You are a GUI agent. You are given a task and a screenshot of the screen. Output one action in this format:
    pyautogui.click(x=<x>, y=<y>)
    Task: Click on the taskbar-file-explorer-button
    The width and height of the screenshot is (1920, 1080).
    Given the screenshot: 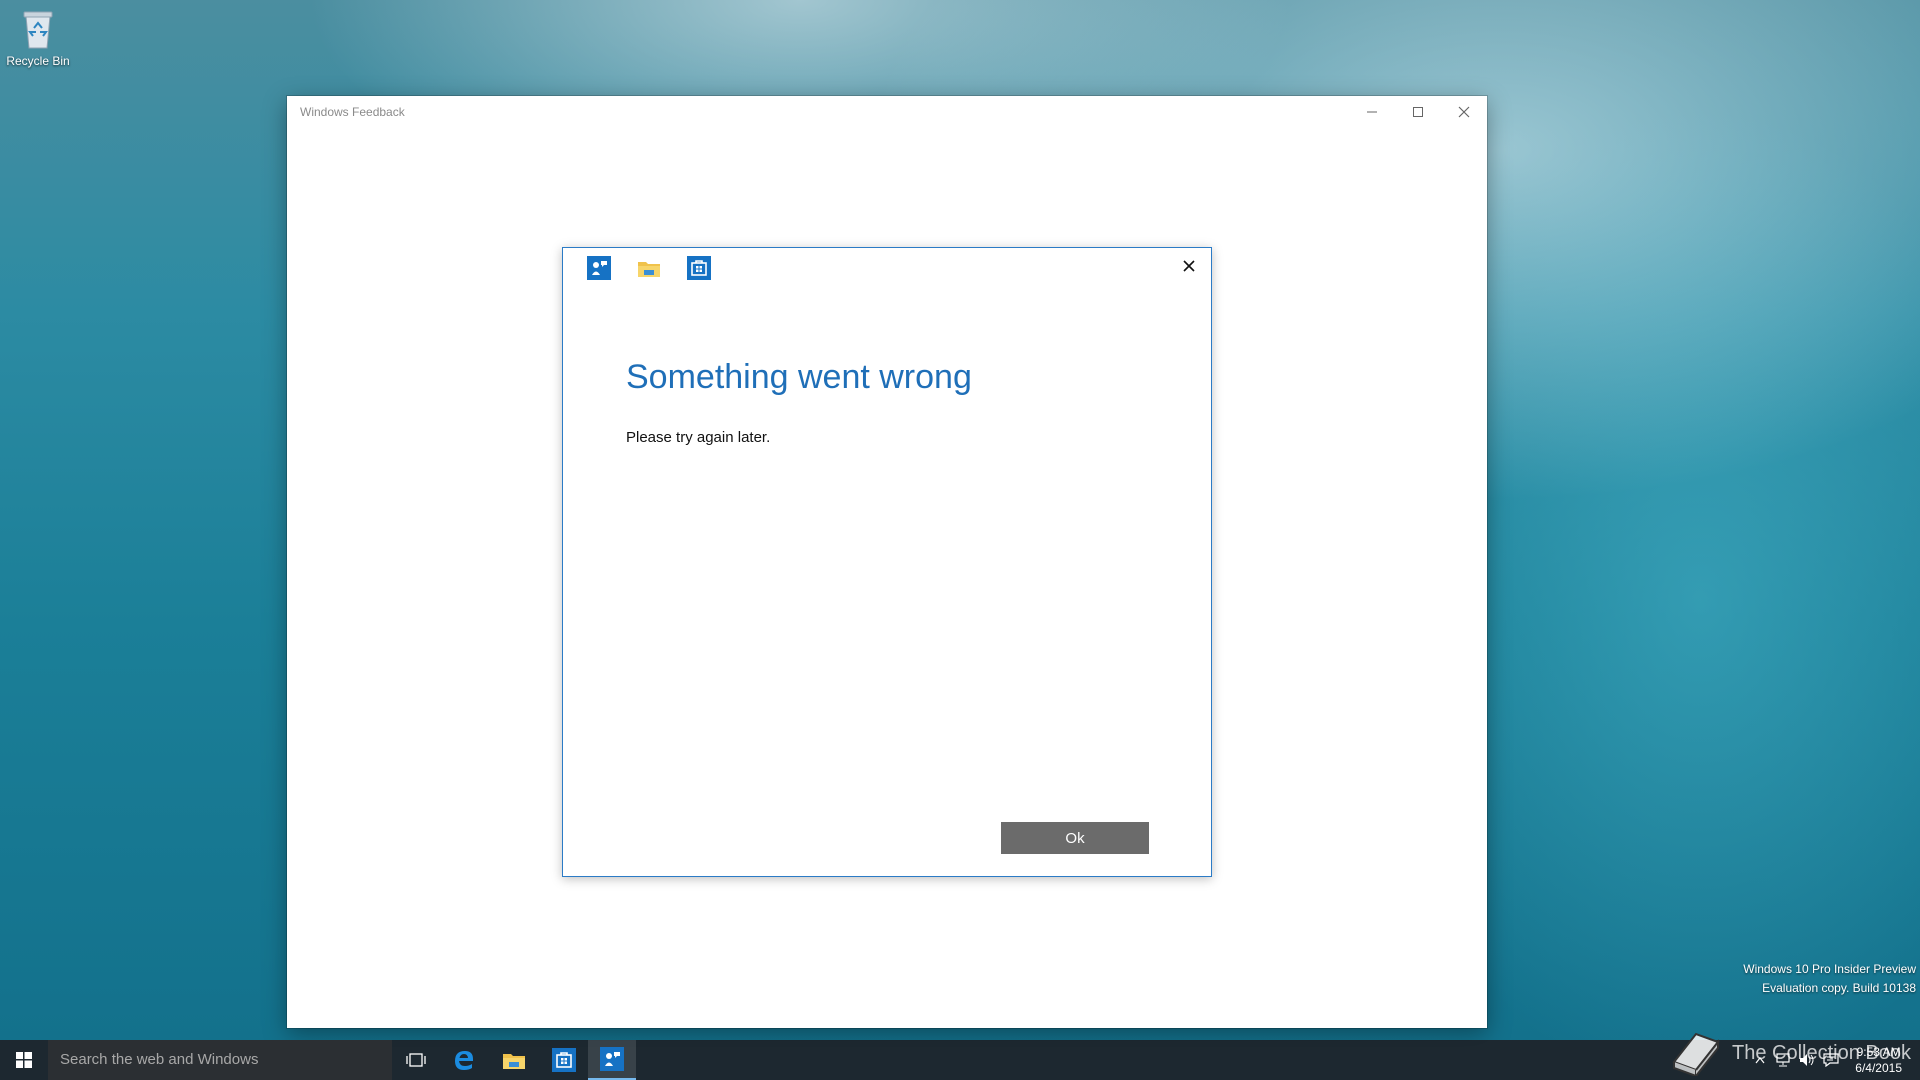 What is the action you would take?
    pyautogui.click(x=514, y=1060)
    